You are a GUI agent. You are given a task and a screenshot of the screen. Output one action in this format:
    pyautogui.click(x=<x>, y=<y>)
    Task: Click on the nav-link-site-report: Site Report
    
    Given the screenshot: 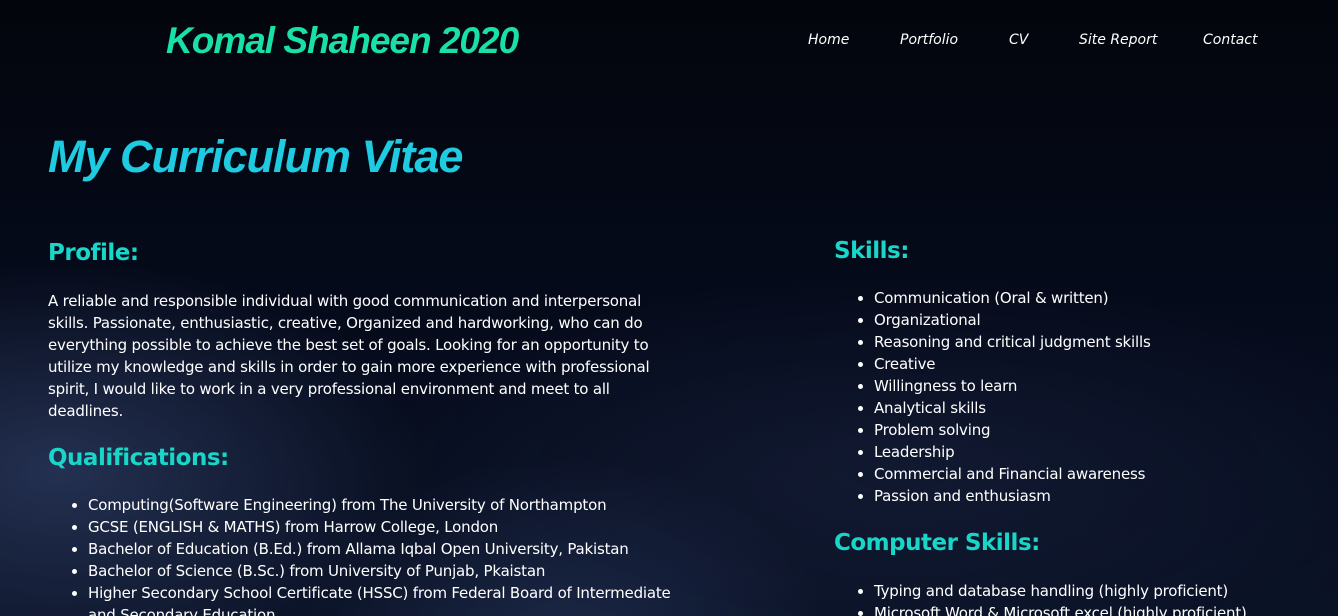 What is the action you would take?
    pyautogui.click(x=1118, y=40)
    